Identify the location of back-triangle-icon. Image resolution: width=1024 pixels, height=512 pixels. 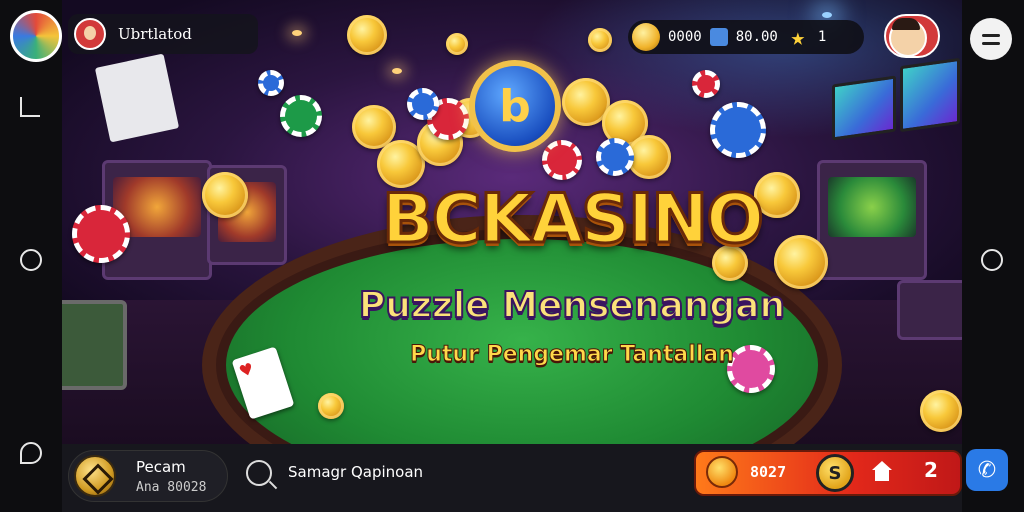
(30, 107).